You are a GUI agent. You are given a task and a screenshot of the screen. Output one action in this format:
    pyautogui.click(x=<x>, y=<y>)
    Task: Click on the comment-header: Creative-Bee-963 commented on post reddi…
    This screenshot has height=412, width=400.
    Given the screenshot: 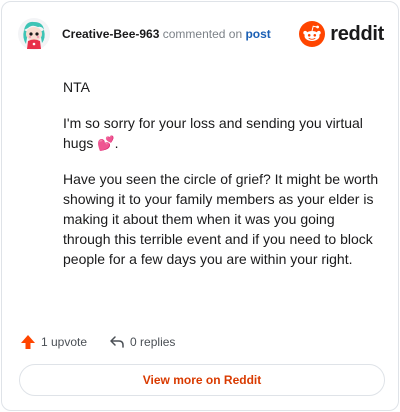 What is the action you would take?
    pyautogui.click(x=201, y=36)
    